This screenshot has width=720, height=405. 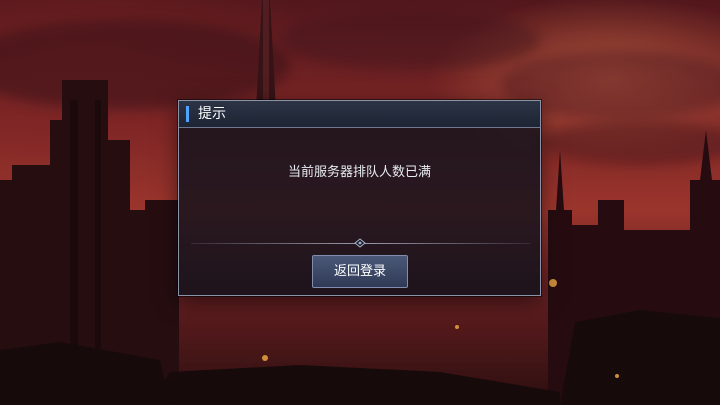 What do you see at coordinates (360, 271) in the screenshot?
I see `return-to-login-button: 返回登录` at bounding box center [360, 271].